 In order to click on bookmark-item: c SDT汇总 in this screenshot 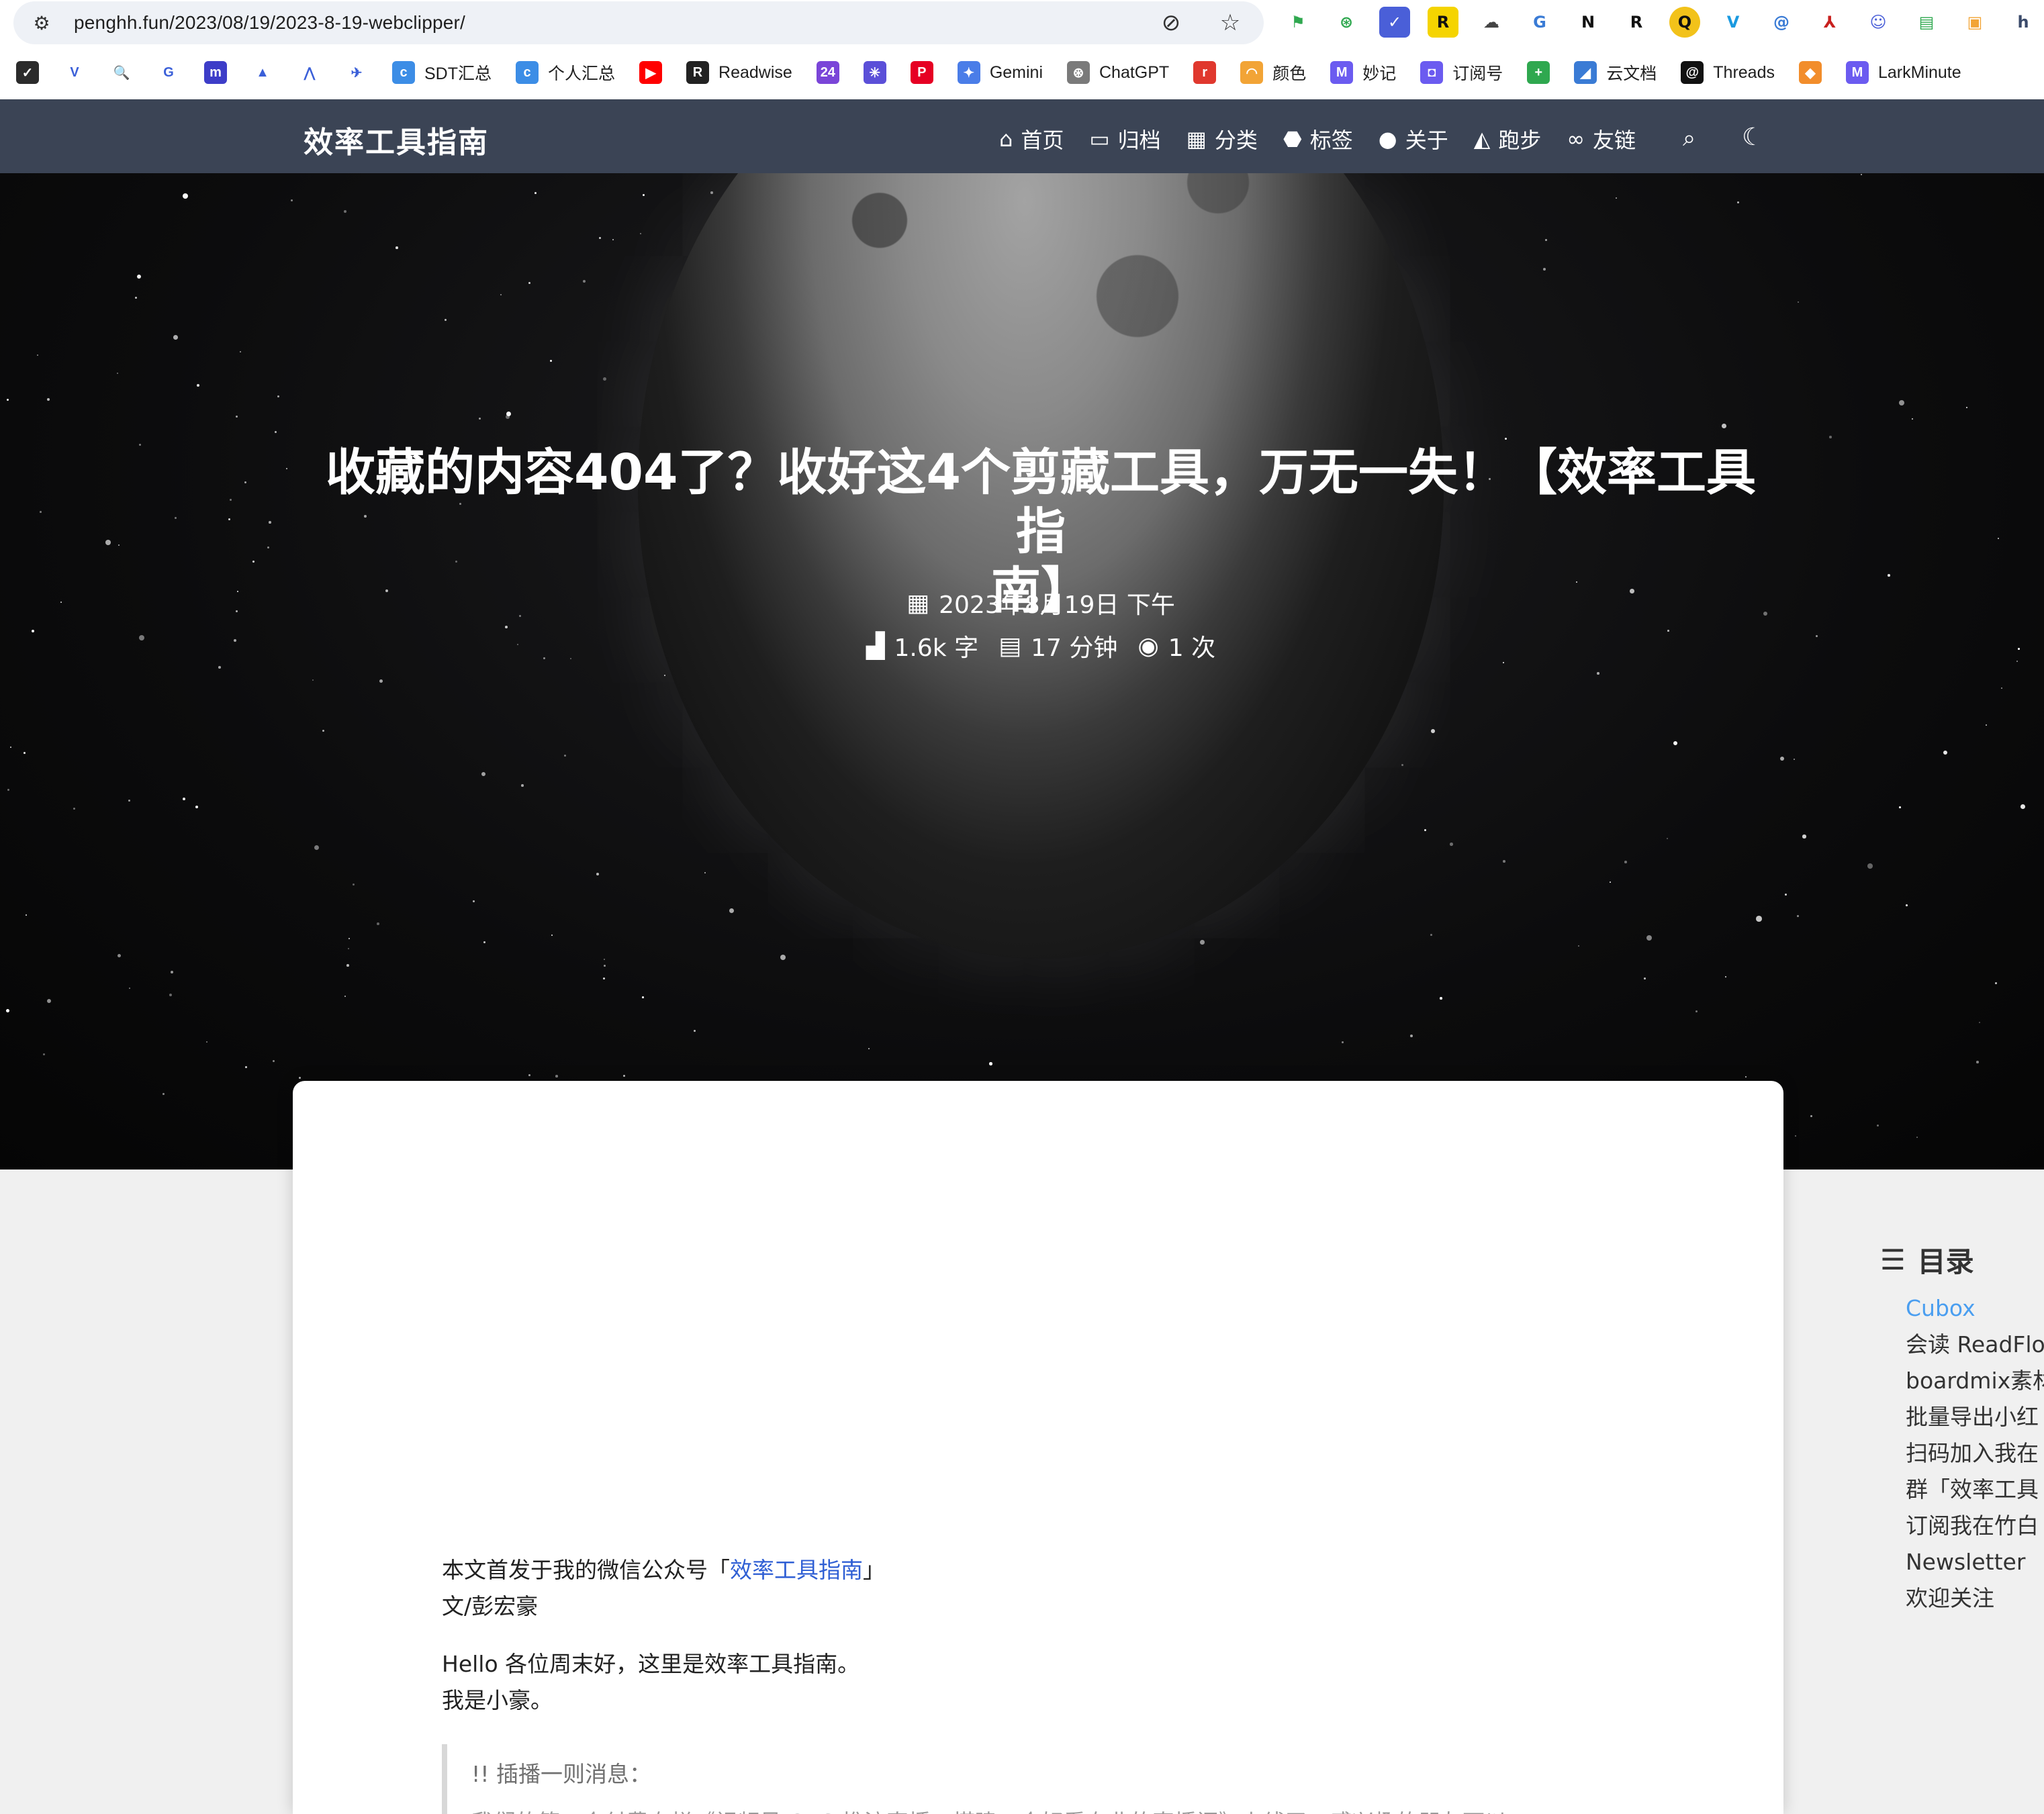, I will do `click(442, 72)`.